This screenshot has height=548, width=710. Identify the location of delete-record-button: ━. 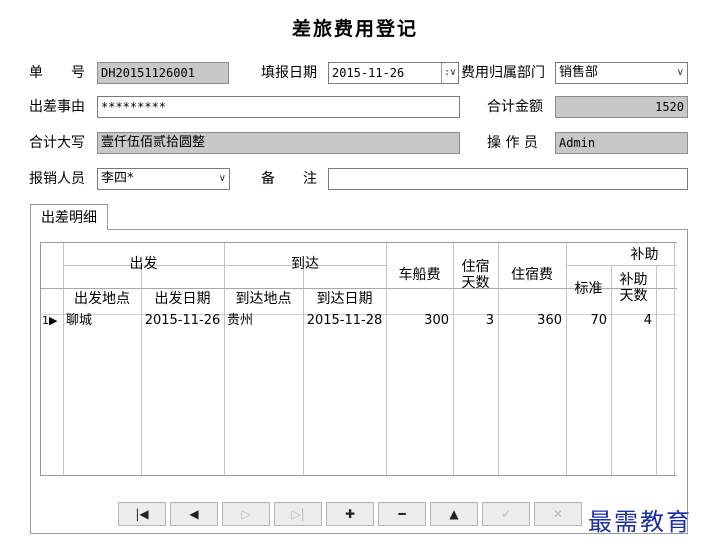
(402, 514).